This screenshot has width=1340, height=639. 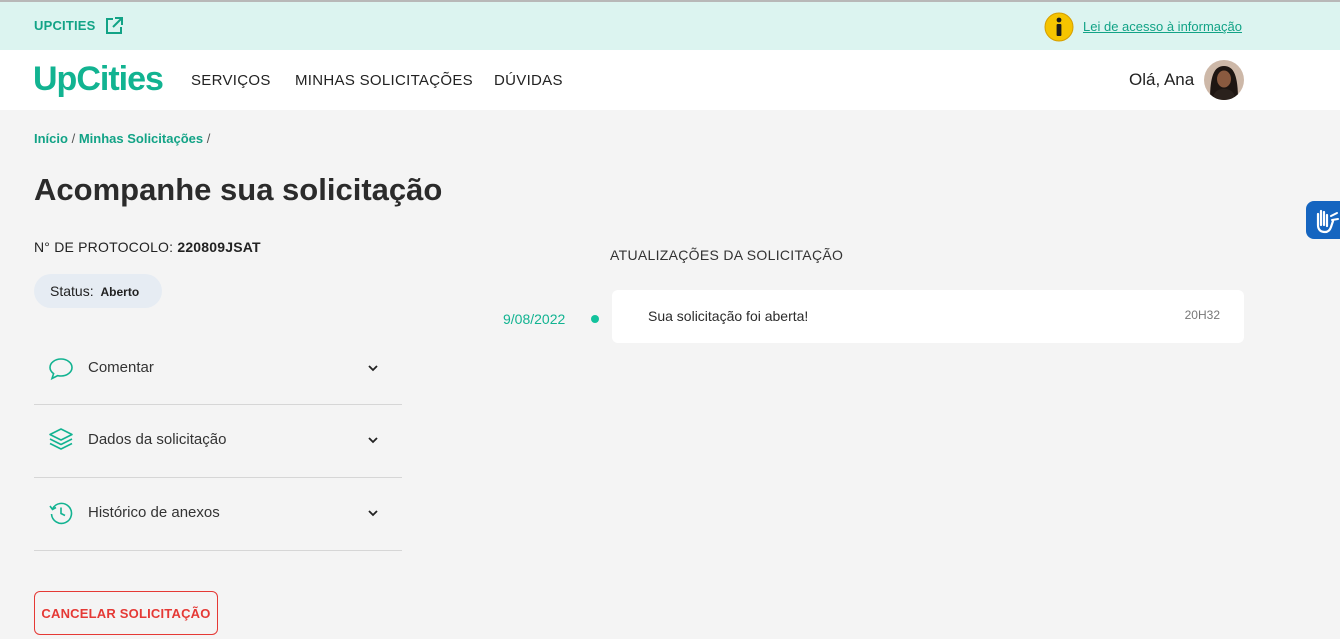 What do you see at coordinates (51, 138) in the screenshot?
I see `breadcrumb-home: Início` at bounding box center [51, 138].